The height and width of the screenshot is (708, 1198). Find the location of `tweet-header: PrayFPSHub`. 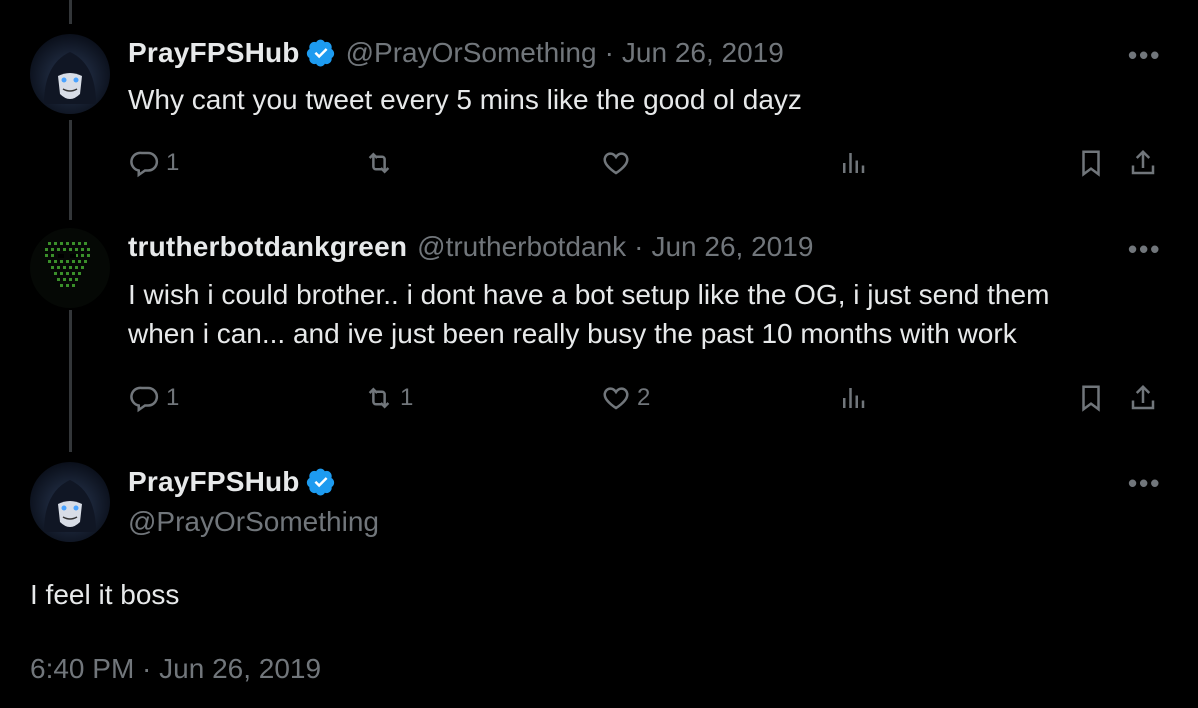

tweet-header: PrayFPSHub is located at coordinates (232, 482).